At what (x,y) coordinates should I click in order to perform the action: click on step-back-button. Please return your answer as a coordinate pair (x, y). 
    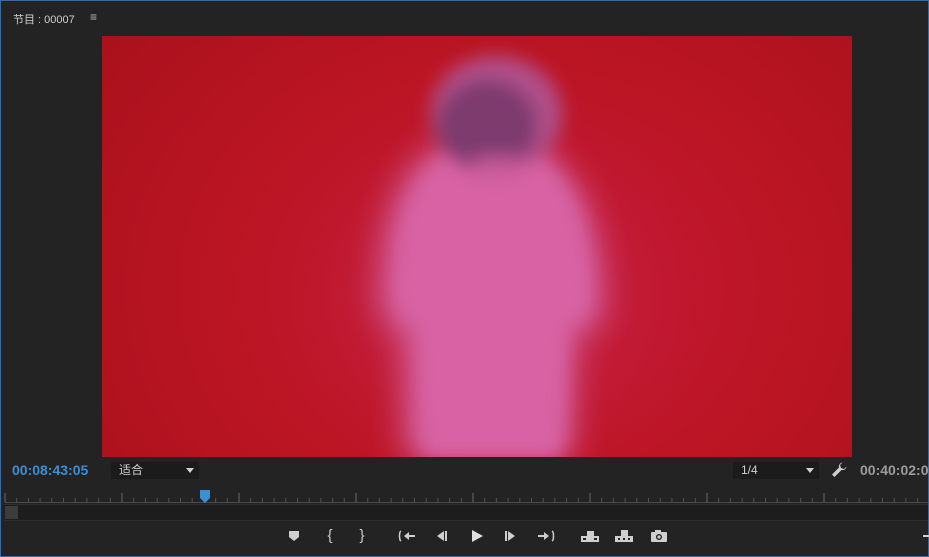
    Looking at the image, I should click on (441, 536).